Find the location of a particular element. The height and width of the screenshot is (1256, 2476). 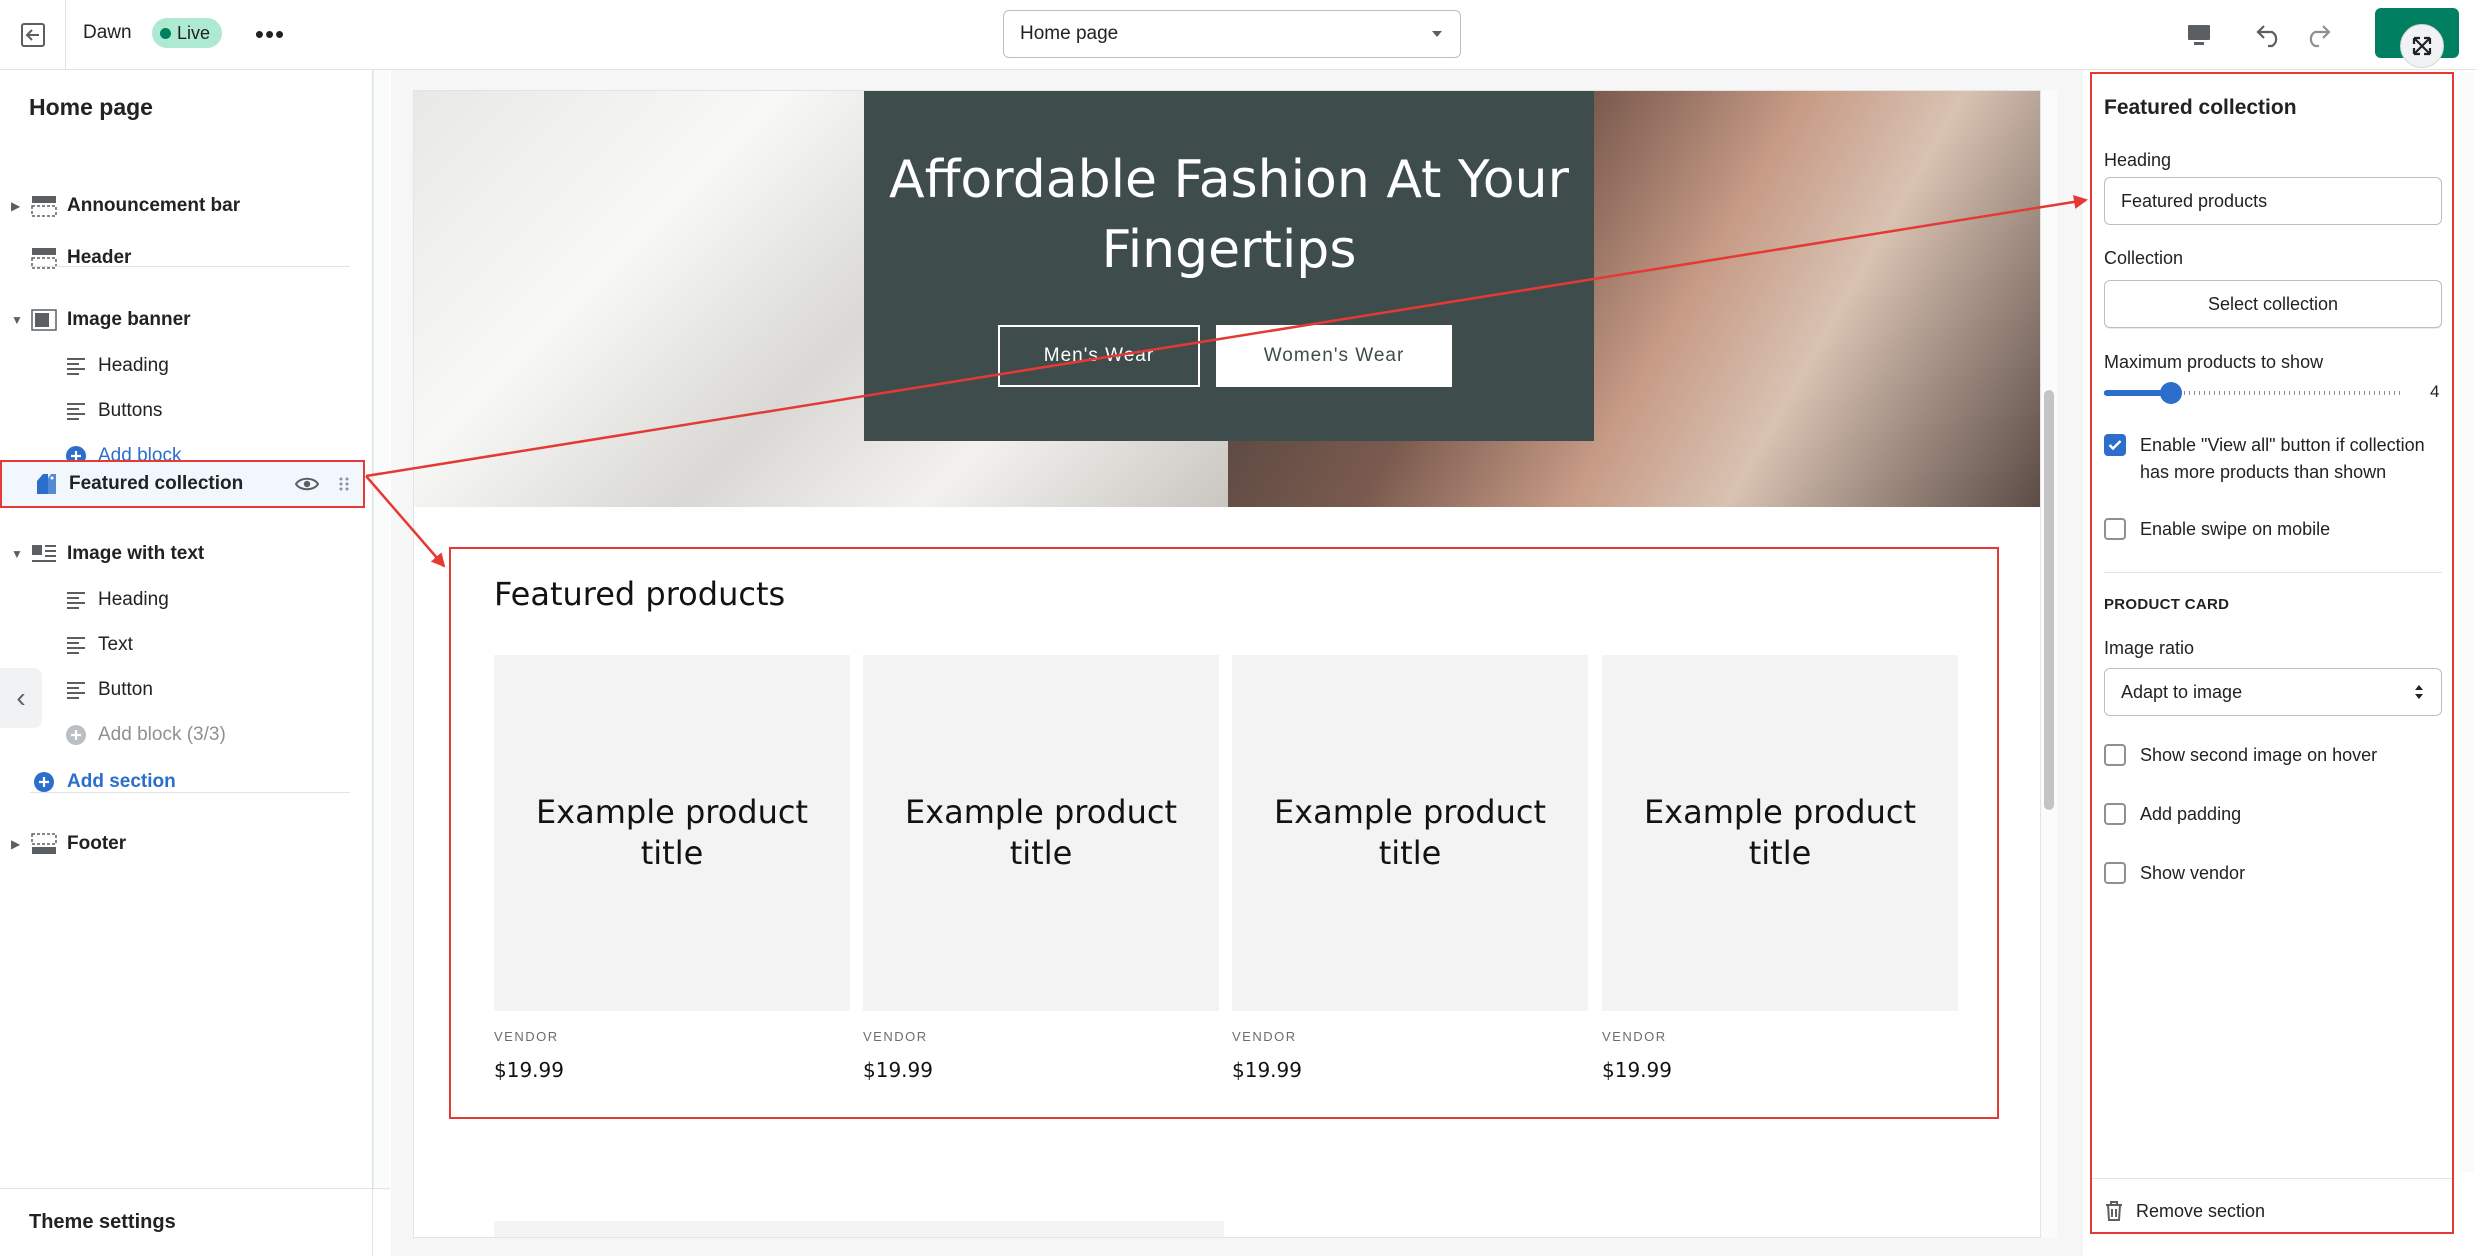

expand-button is located at coordinates (2422, 46).